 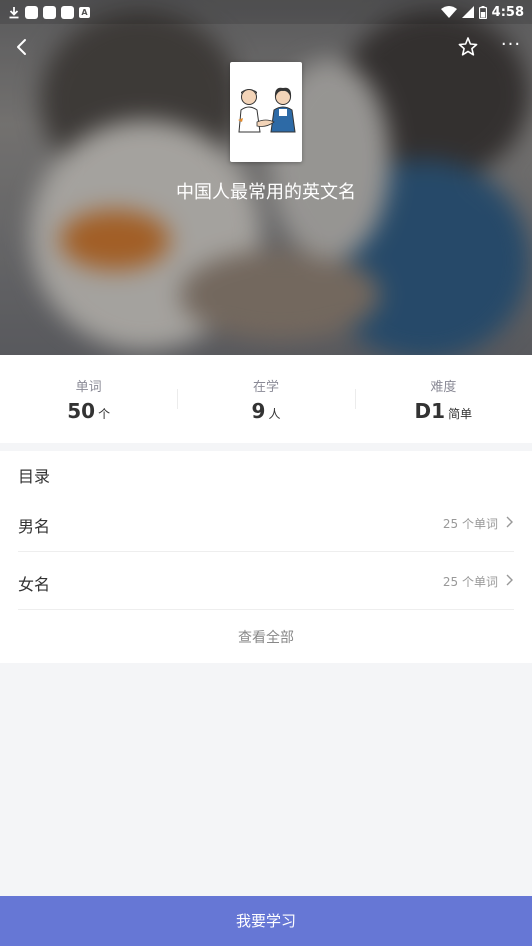 What do you see at coordinates (460, 414) in the screenshot?
I see `stat-unit: 简单` at bounding box center [460, 414].